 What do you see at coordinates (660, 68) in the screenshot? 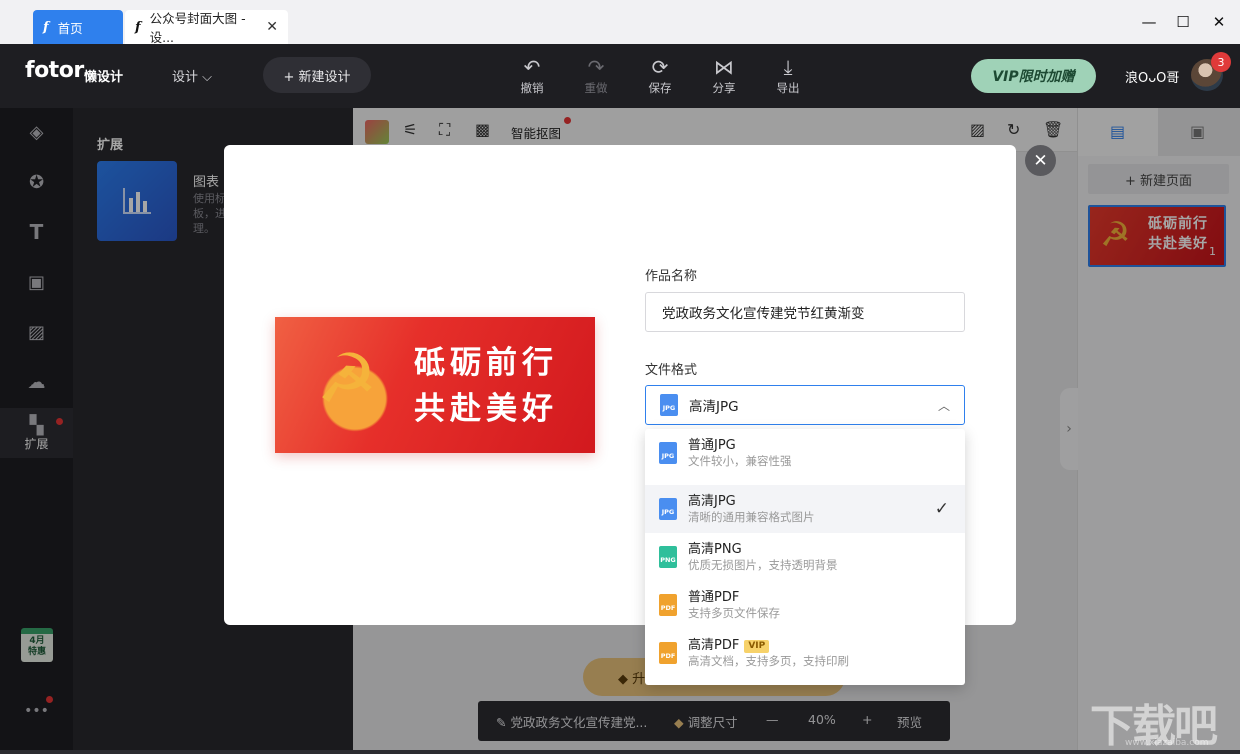
I see `save-icon: ⟳` at bounding box center [660, 68].